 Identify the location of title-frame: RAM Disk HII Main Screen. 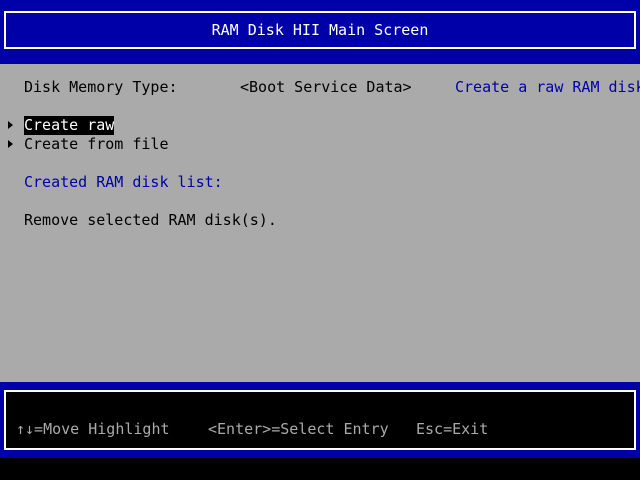
(320, 30).